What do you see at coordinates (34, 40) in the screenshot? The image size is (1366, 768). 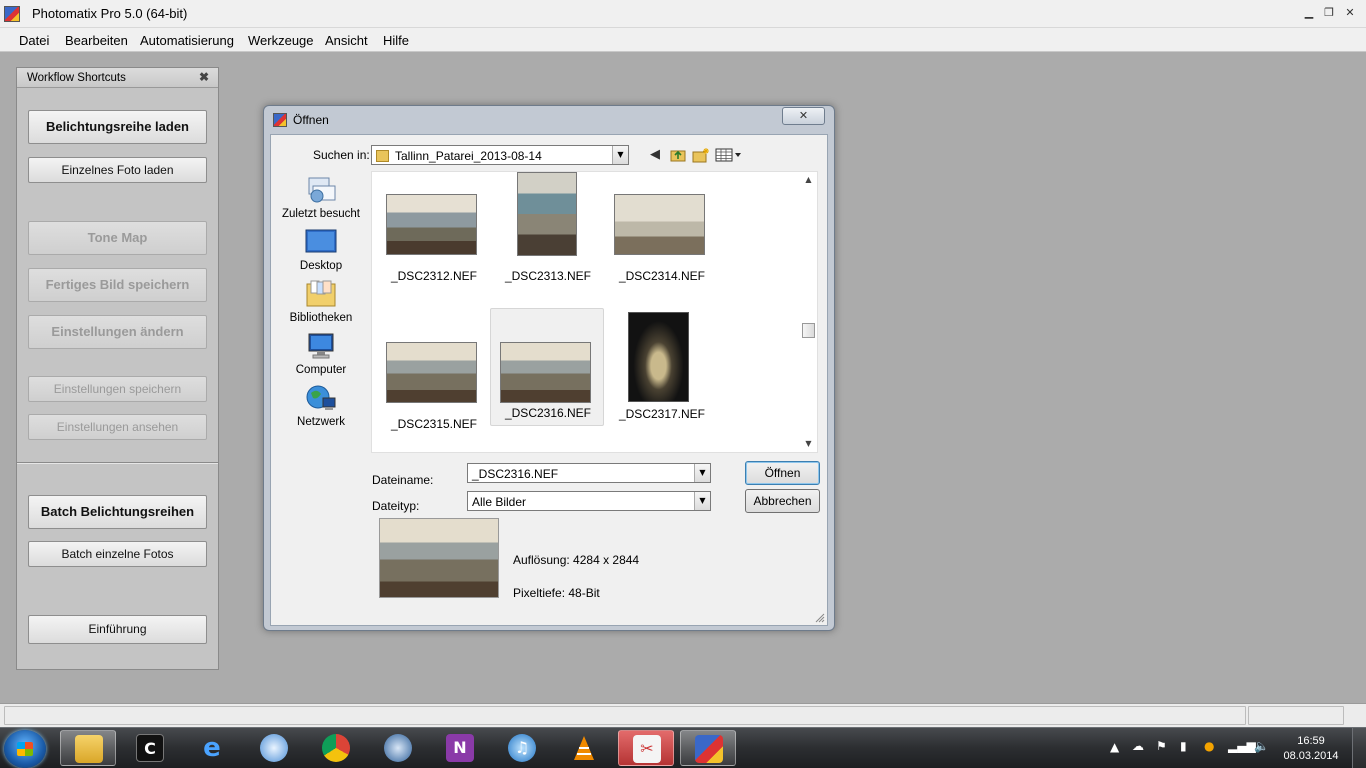 I see `menu-datei: Datei` at bounding box center [34, 40].